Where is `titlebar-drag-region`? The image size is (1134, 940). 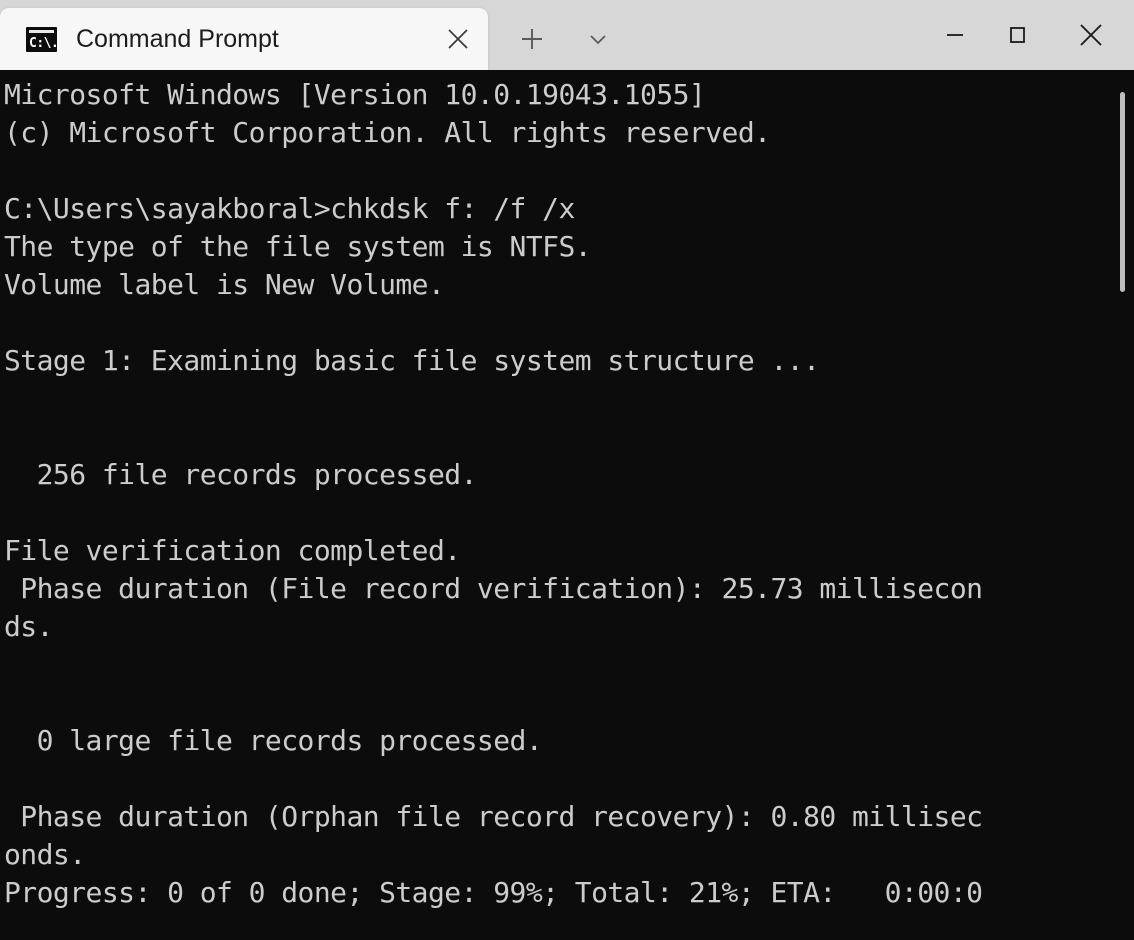 titlebar-drag-region is located at coordinates (773, 39).